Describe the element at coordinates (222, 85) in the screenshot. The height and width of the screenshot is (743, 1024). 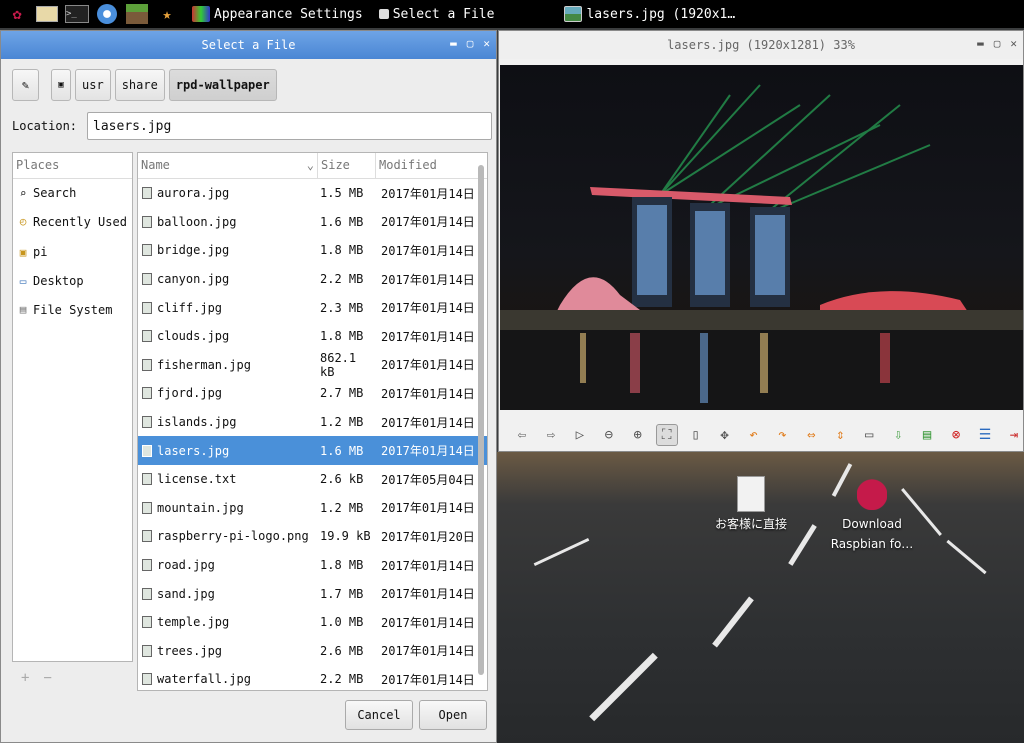
I see `path-segment-rpd-wallpaper: rpd-wallpaper` at that location.